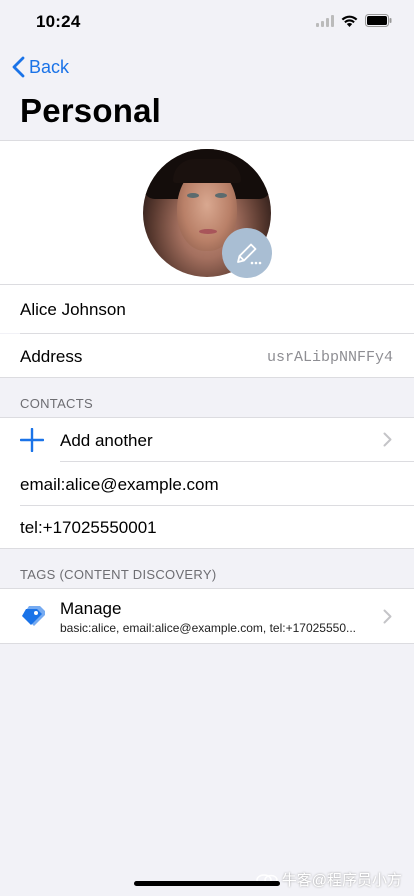 The image size is (414, 896). What do you see at coordinates (207, 171) in the screenshot?
I see `avatar-bangs` at bounding box center [207, 171].